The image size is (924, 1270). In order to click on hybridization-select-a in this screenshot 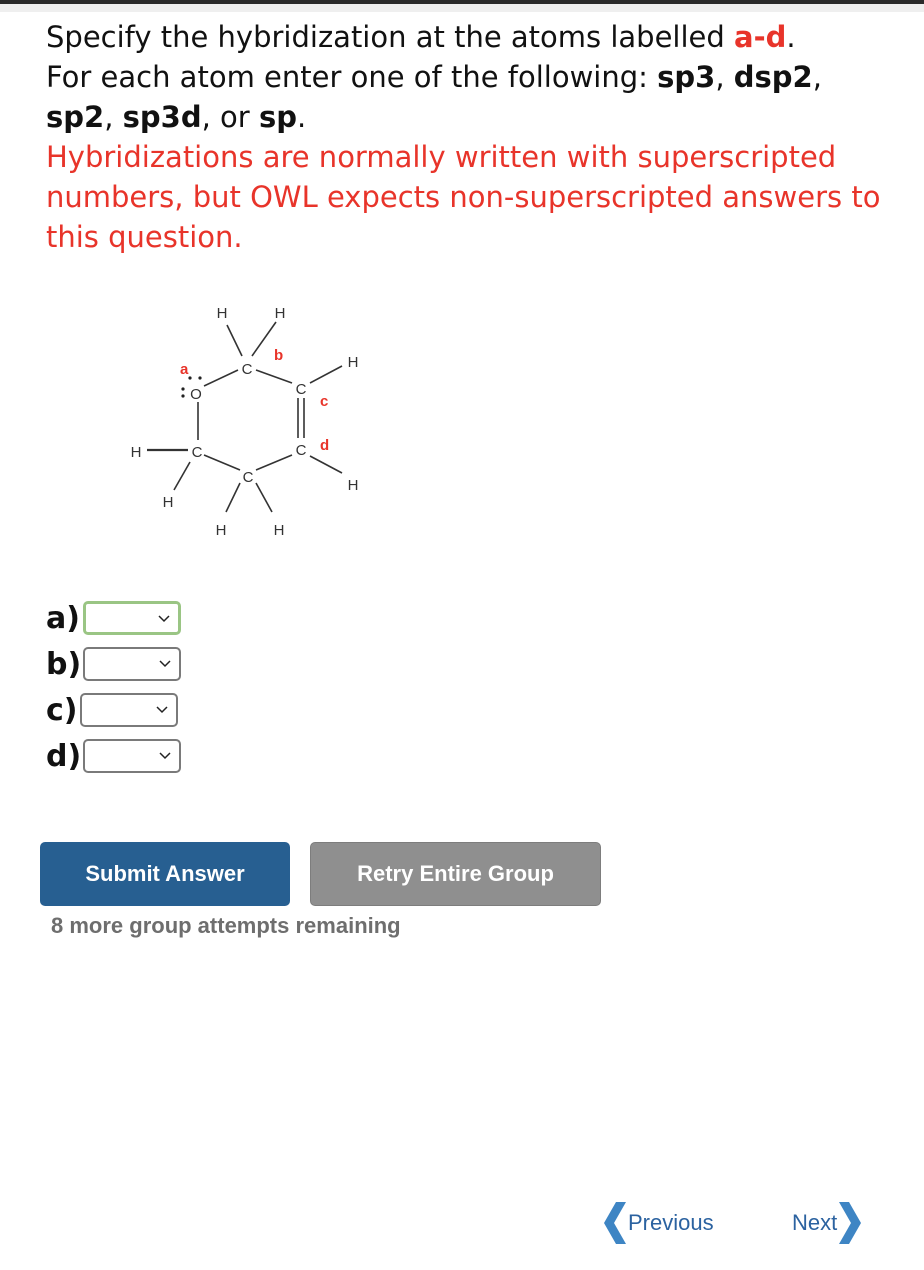, I will do `click(132, 618)`.